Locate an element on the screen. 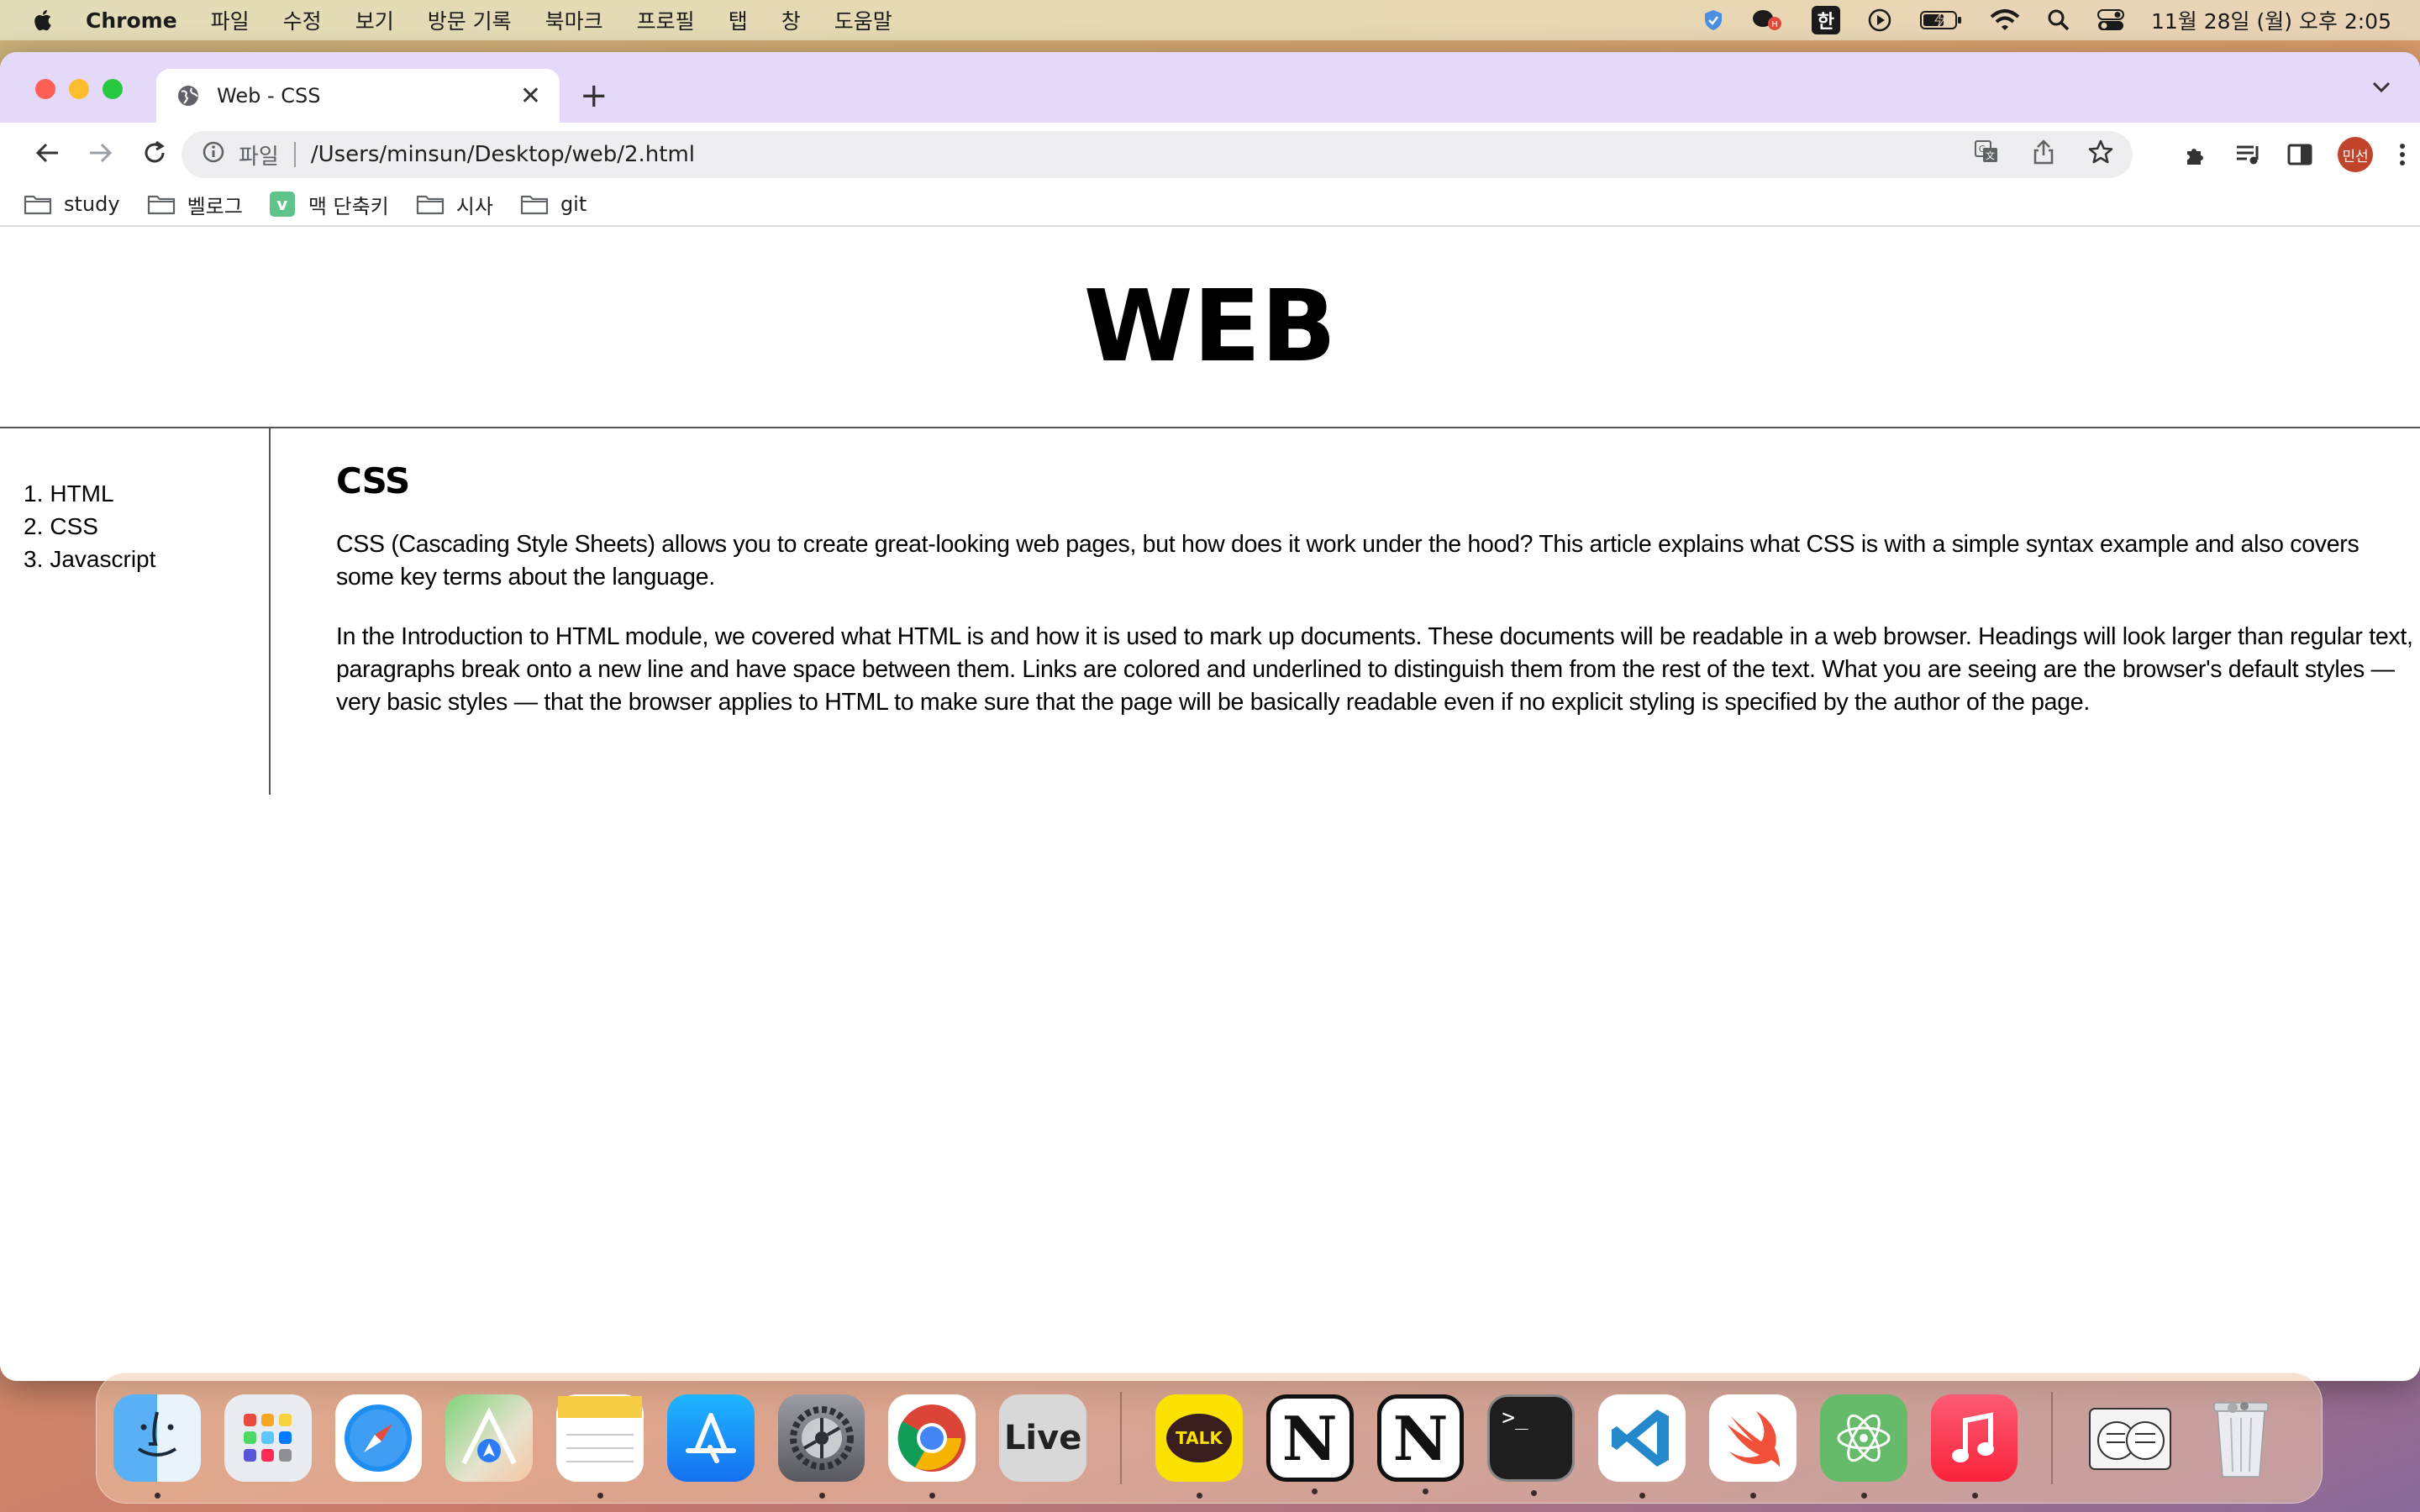 This screenshot has width=2420, height=1512. menu-app-name: Chrome is located at coordinates (131, 20).